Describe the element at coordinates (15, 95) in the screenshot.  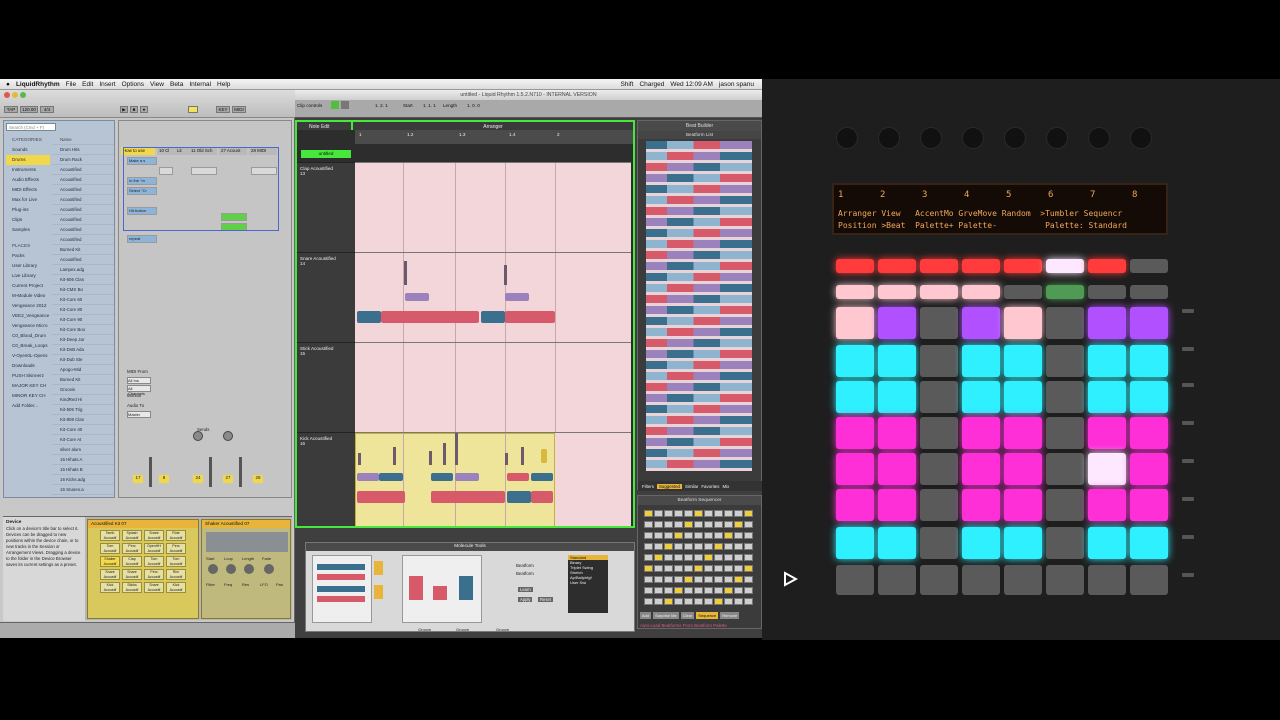
I see `minimize-window-icon` at that location.